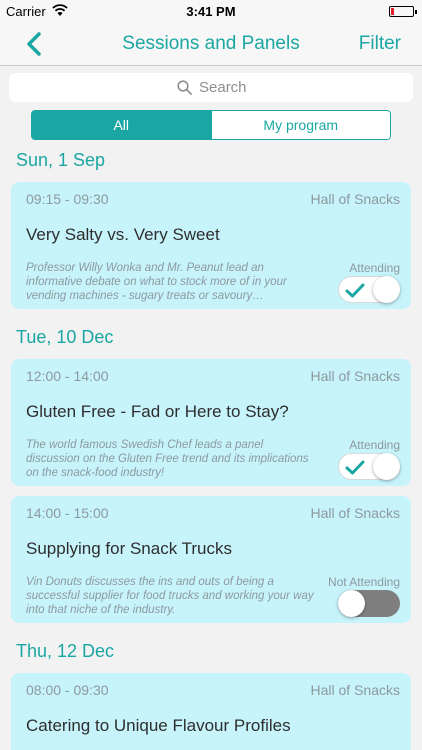 The image size is (422, 750). Describe the element at coordinates (129, 548) in the screenshot. I see `session-title: Supplying for Snack Trucks` at that location.